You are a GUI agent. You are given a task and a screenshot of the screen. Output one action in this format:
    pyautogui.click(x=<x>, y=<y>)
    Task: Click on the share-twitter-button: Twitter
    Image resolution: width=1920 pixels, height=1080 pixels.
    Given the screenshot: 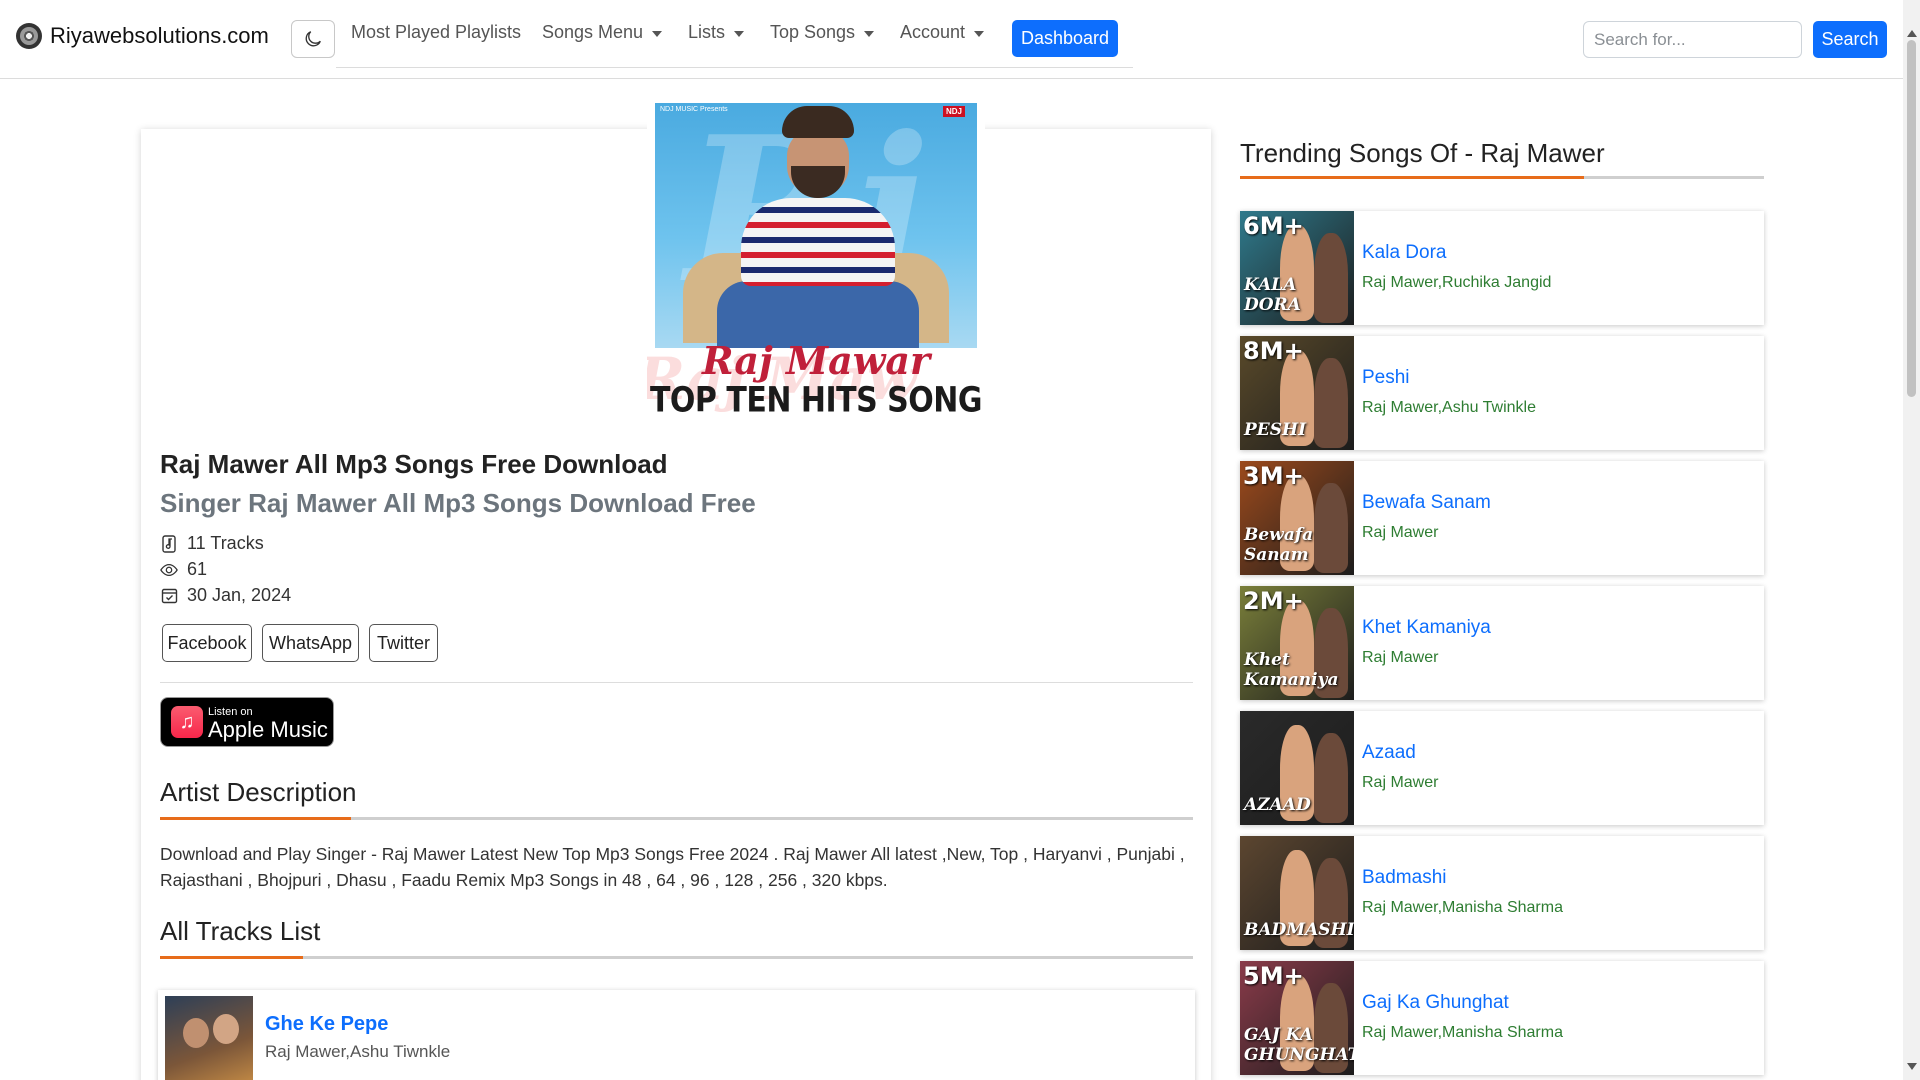 What is the action you would take?
    pyautogui.click(x=403, y=643)
    